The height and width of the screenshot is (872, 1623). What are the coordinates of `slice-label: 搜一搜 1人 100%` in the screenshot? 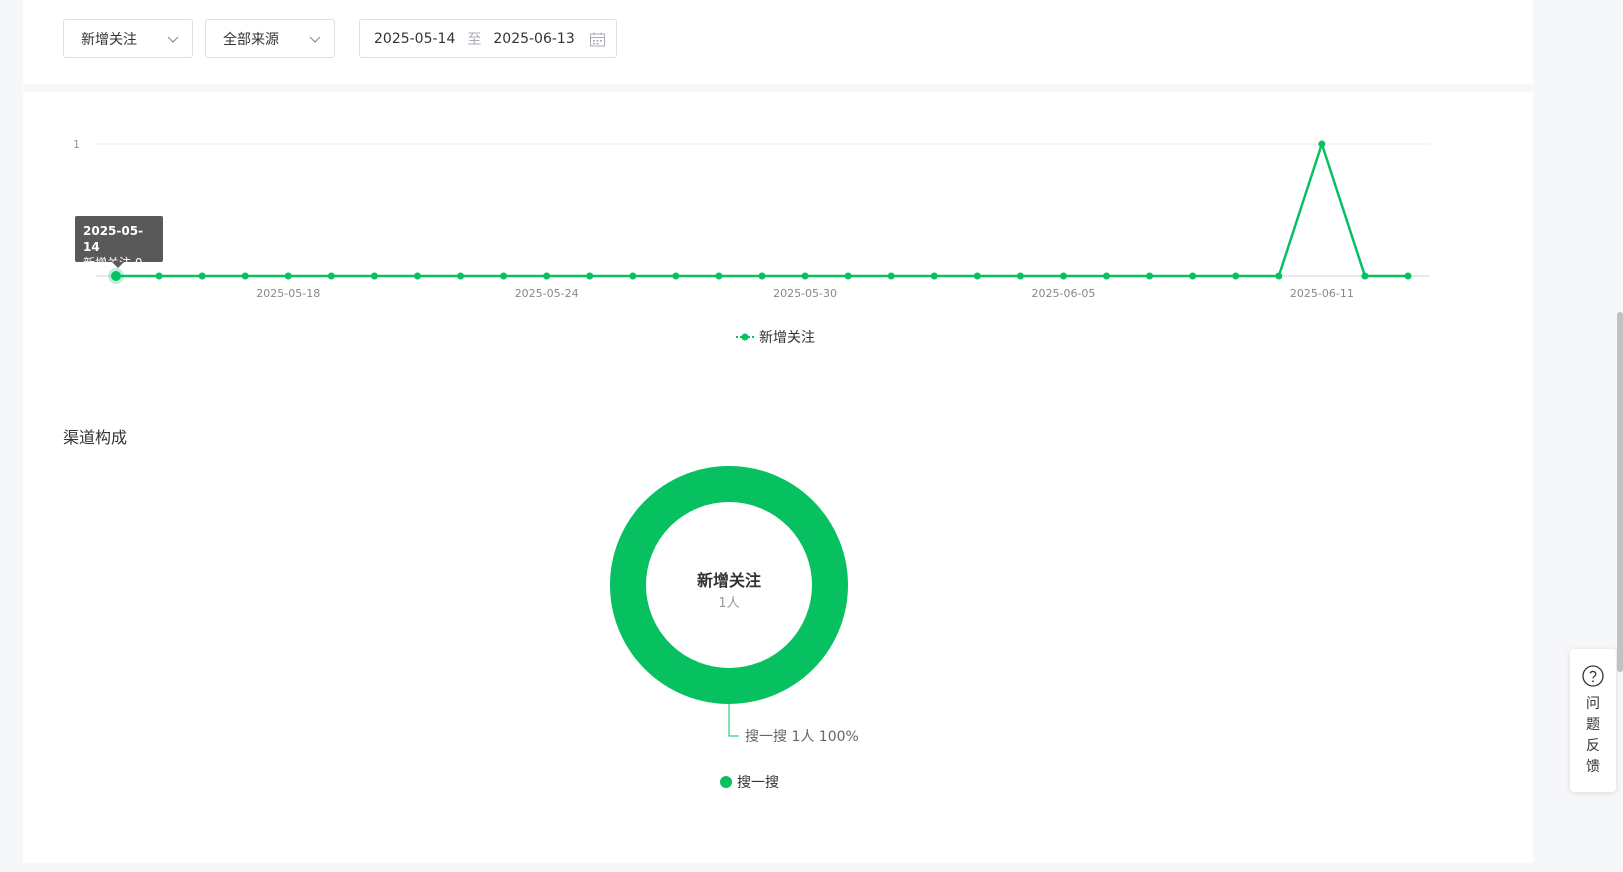 It's located at (802, 737).